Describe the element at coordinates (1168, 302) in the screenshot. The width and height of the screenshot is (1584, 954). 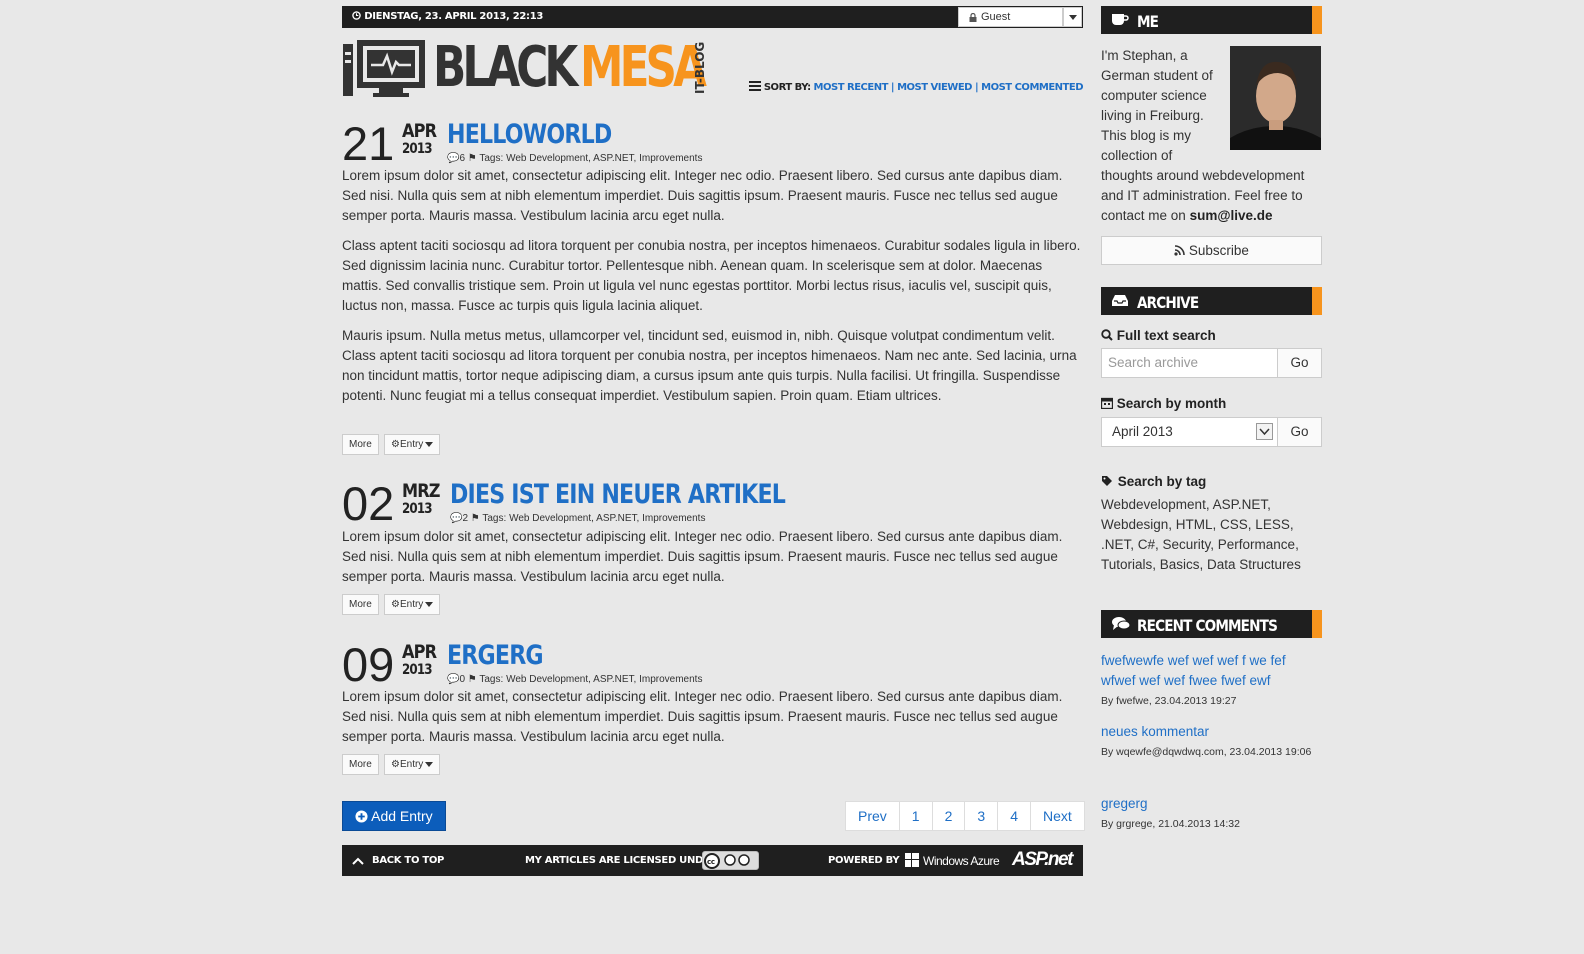
I see `archive-heading: ARCHIVE` at that location.